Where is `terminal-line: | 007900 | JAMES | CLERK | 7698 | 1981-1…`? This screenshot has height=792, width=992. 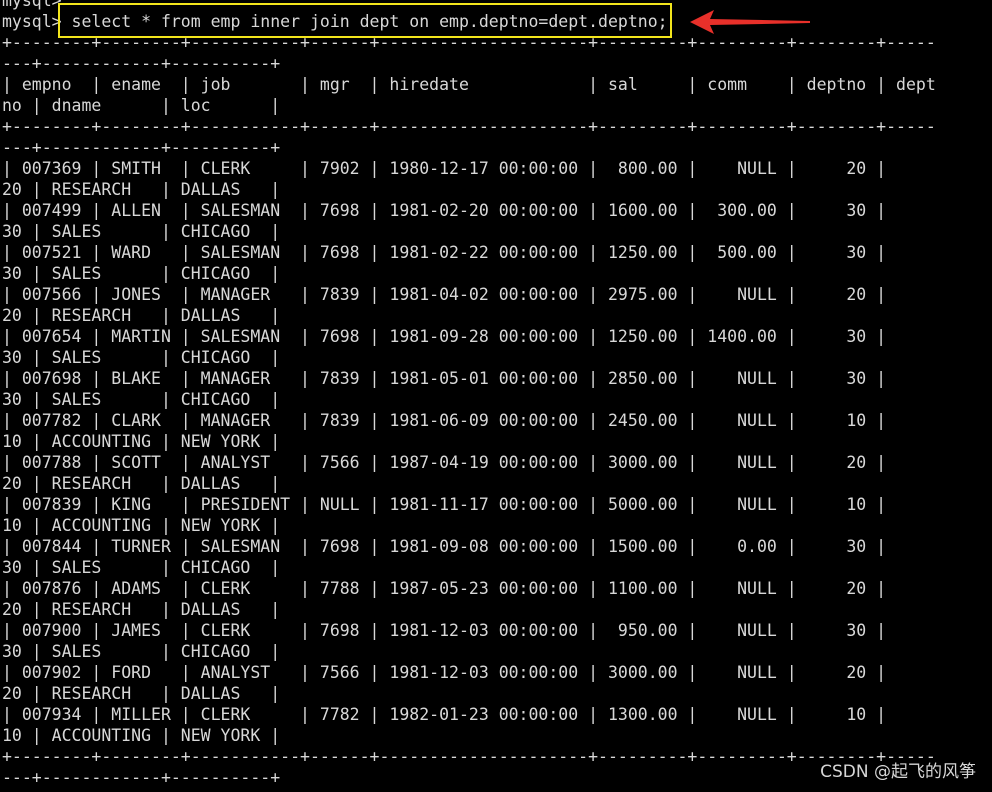 terminal-line: | 007900 | JAMES | CLERK | 7698 | 1981-1… is located at coordinates (444, 630).